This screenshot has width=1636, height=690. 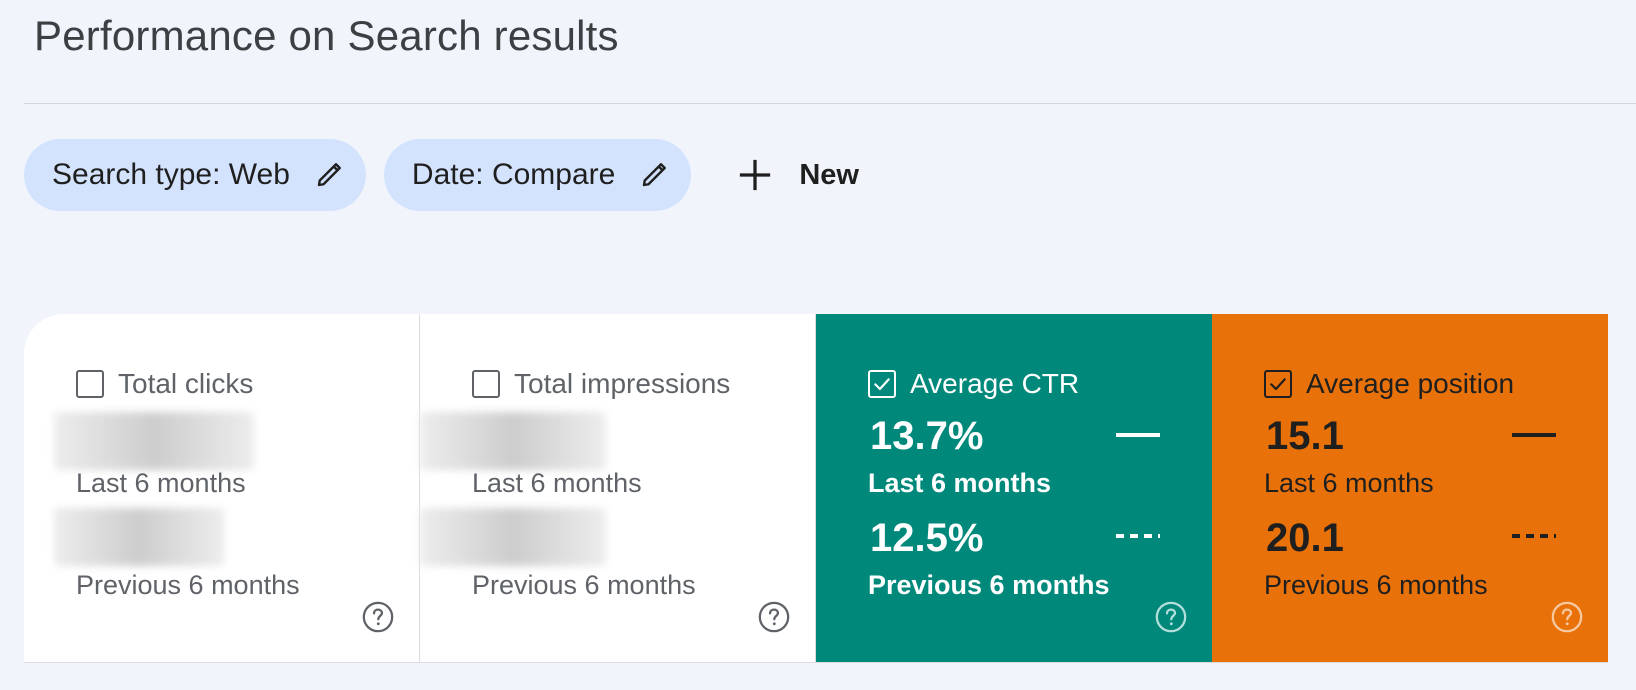 I want to click on title-divider, so click(x=830, y=103).